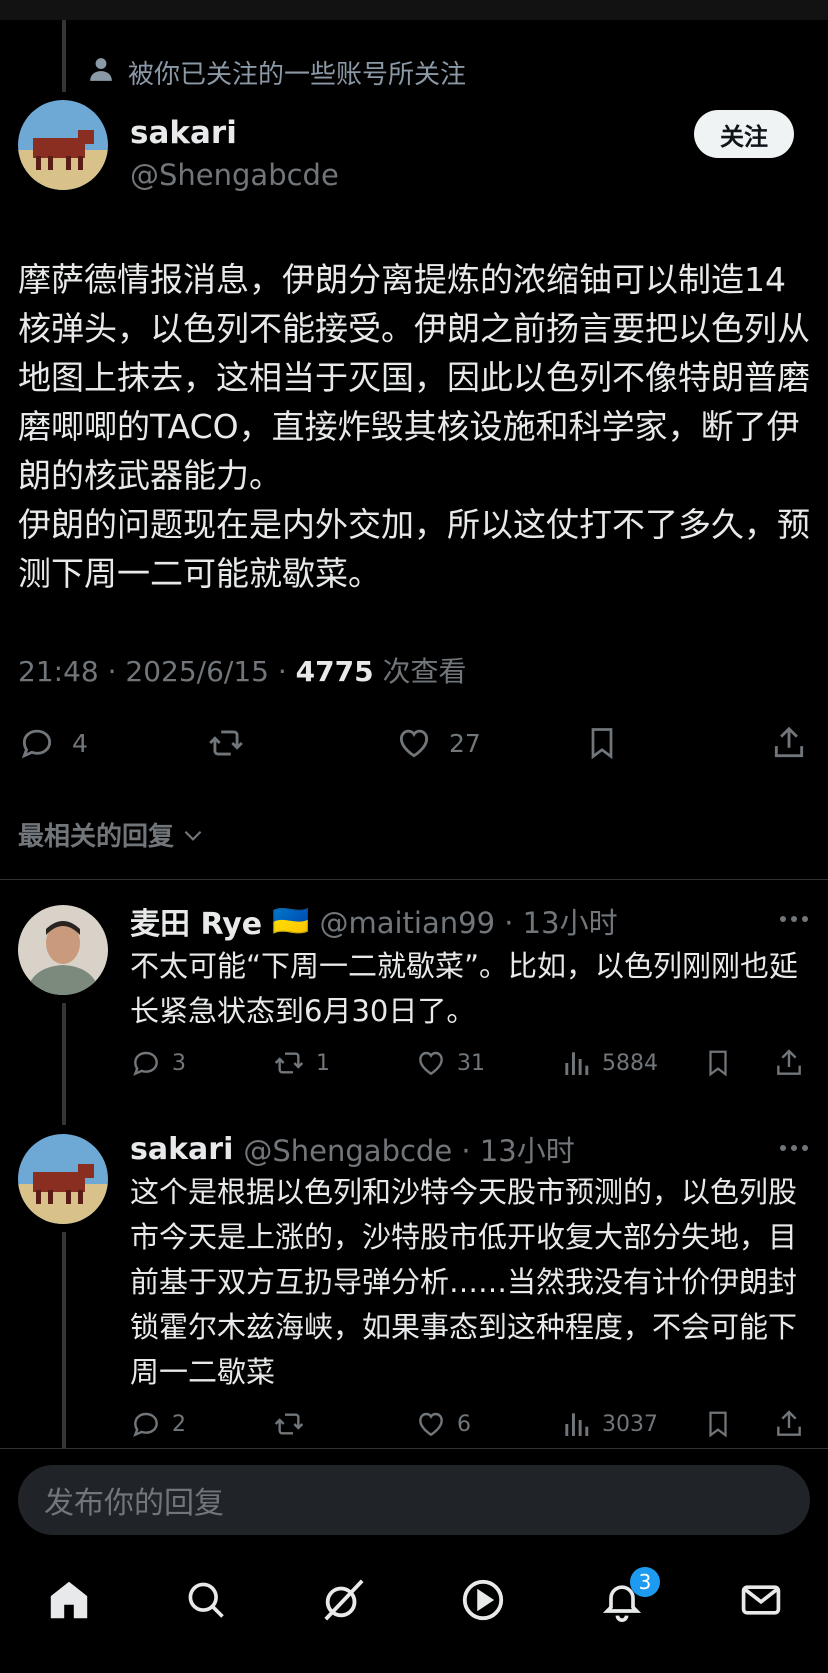 The height and width of the screenshot is (1673, 828). I want to click on post-time: 21:48 · 2025/6/15 ·, so click(157, 671).